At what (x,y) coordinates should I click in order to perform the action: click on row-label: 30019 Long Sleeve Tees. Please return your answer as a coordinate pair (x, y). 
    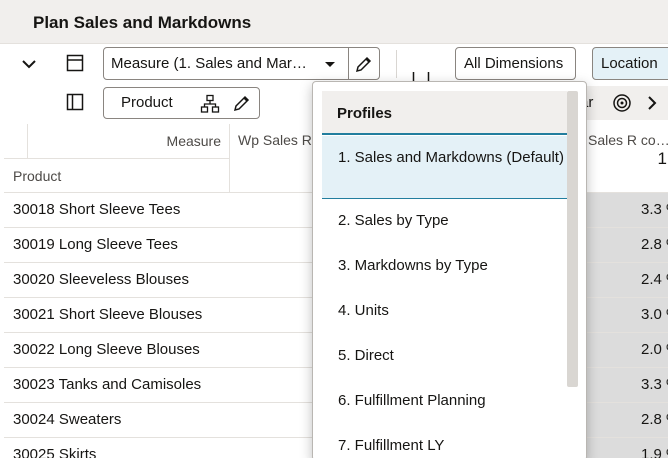
    Looking at the image, I should click on (95, 244).